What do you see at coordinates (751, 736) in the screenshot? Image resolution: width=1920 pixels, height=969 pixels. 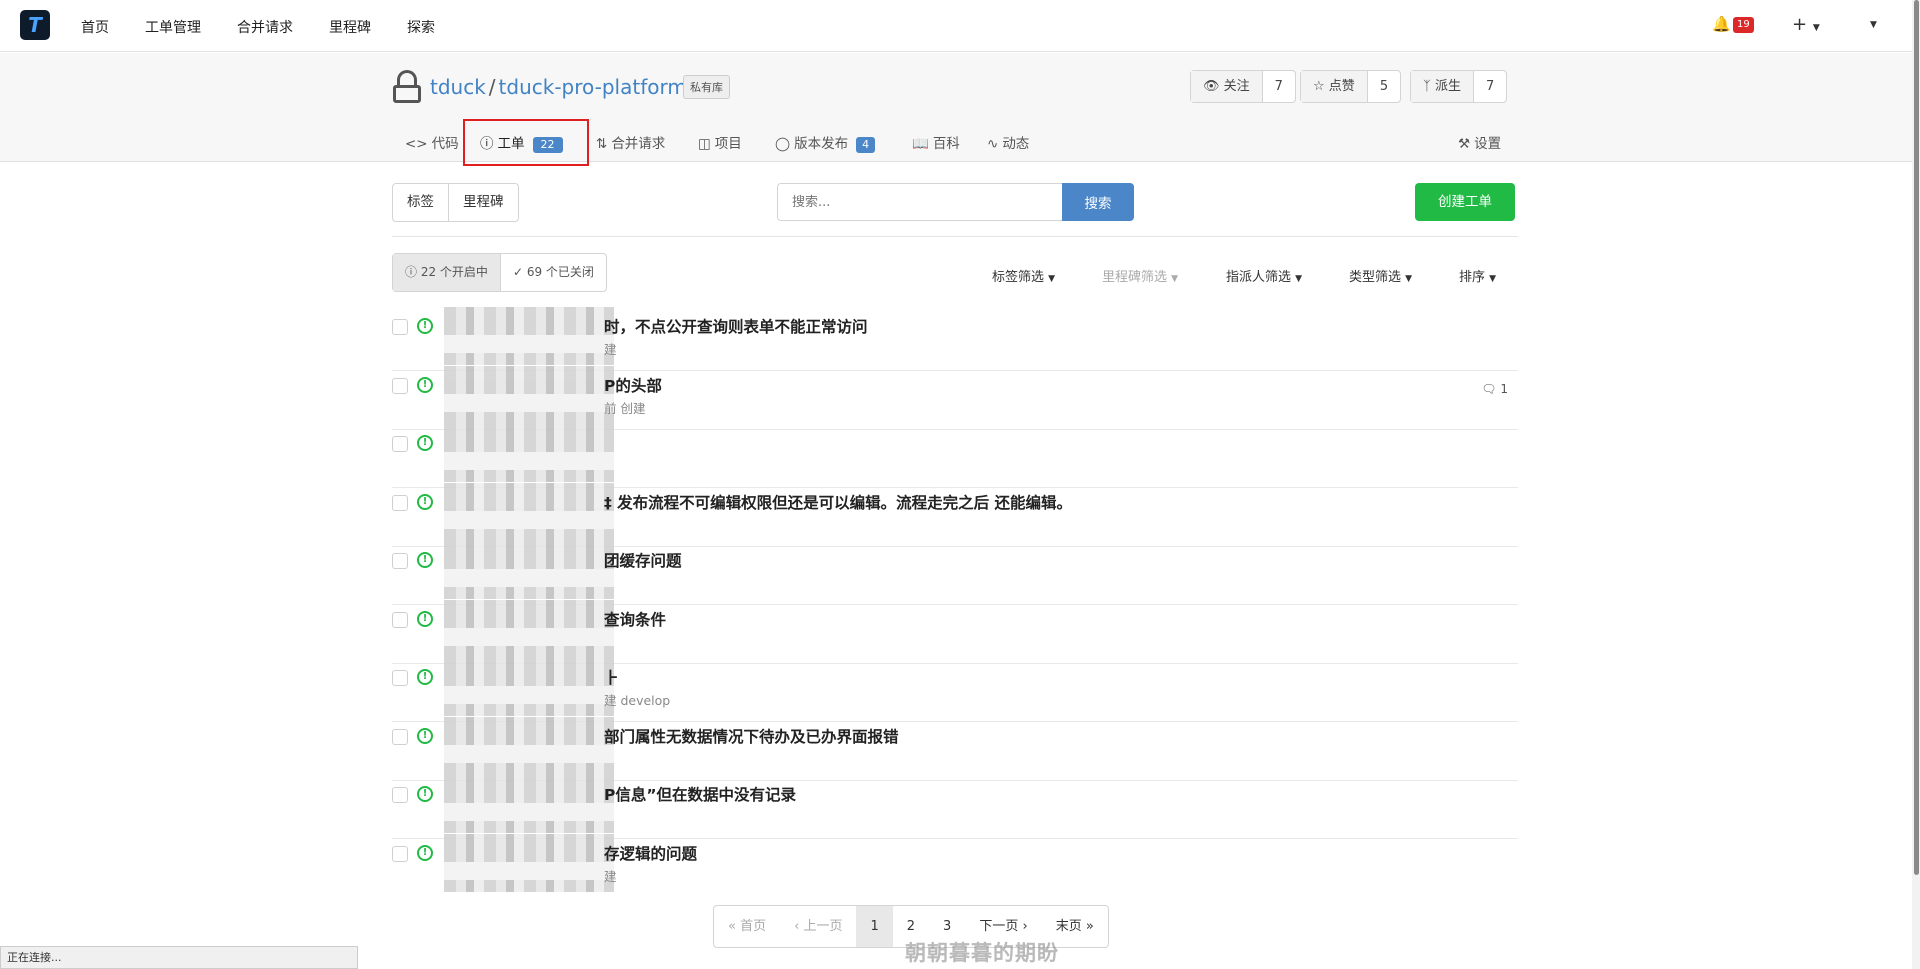 I see `issue-title: 部门属性无数据情况下待办及已办界面报错` at bounding box center [751, 736].